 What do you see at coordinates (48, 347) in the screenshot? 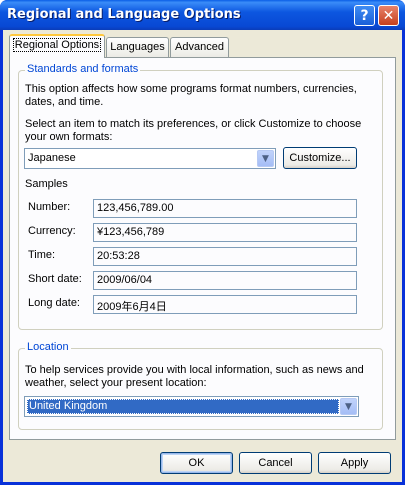
I see `location-legend: Location` at bounding box center [48, 347].